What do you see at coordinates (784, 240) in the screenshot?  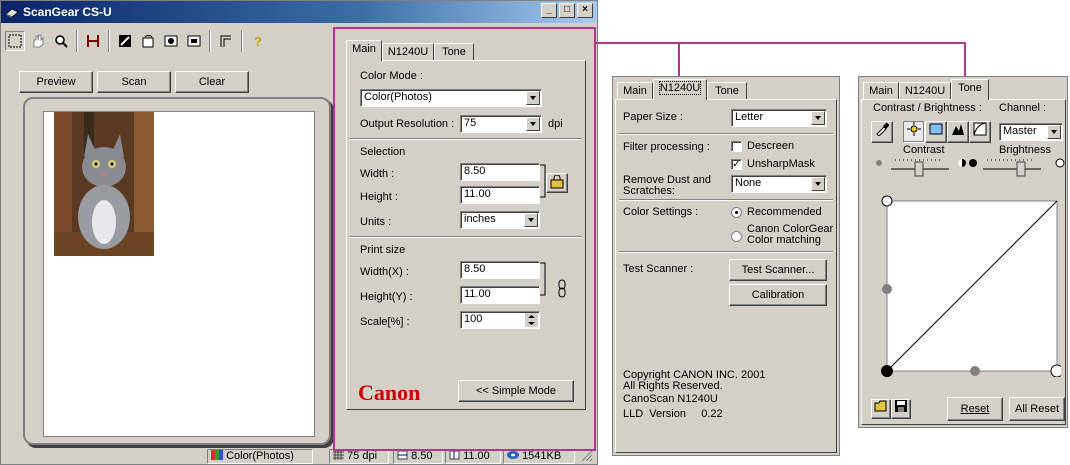 I see `colorgear-label-line2: Color matching` at bounding box center [784, 240].